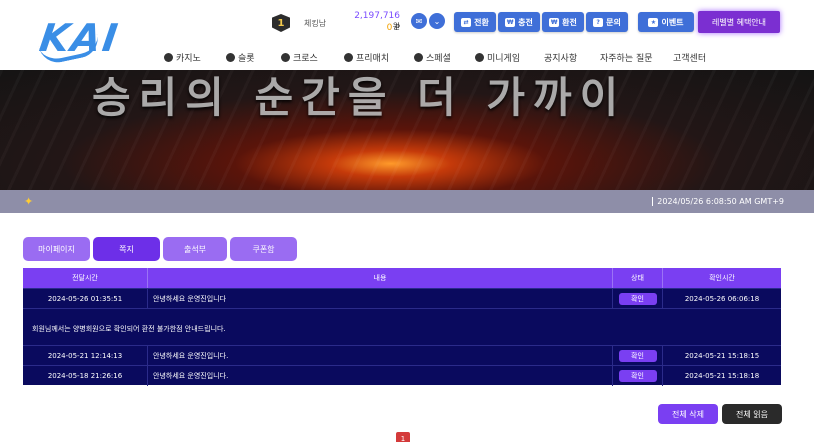 The image size is (814, 442). What do you see at coordinates (598, 22) in the screenshot?
I see `headset-icon: ?` at bounding box center [598, 22].